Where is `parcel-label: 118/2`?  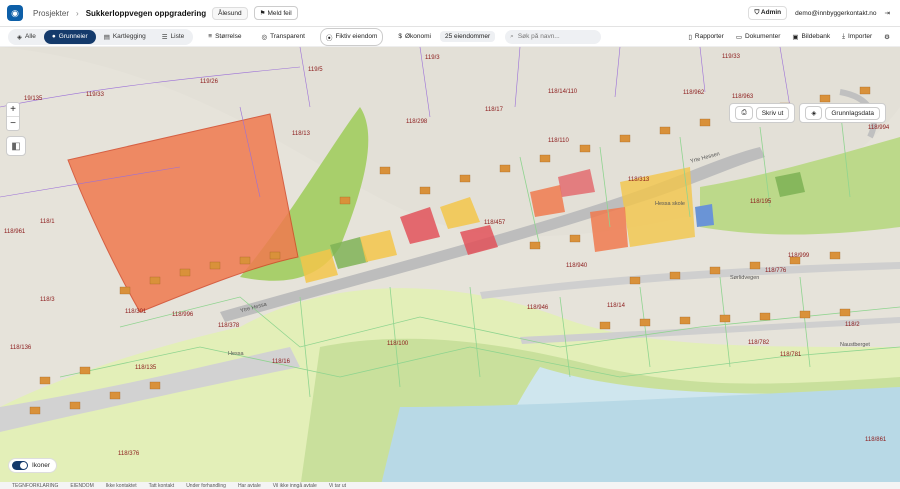 parcel-label: 118/2 is located at coordinates (852, 325).